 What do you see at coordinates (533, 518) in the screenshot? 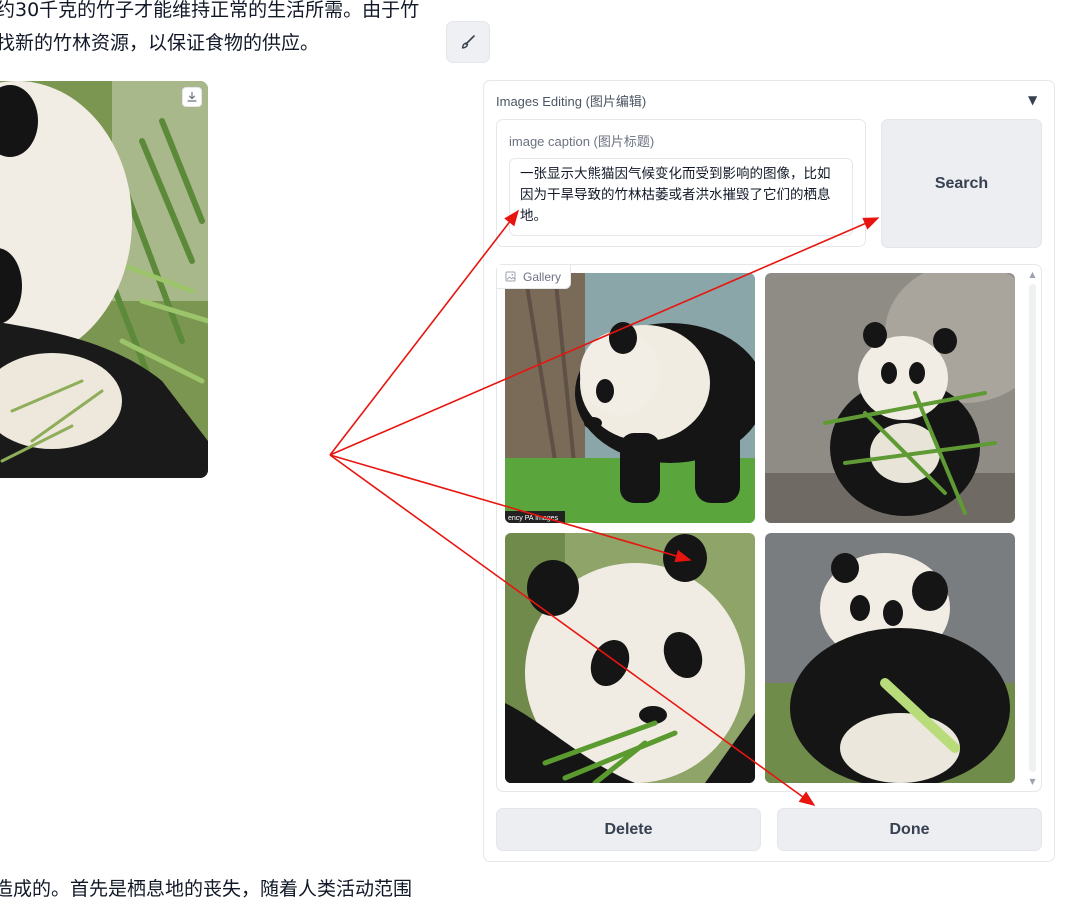
I see `svg-text: ency PA Images` at bounding box center [533, 518].